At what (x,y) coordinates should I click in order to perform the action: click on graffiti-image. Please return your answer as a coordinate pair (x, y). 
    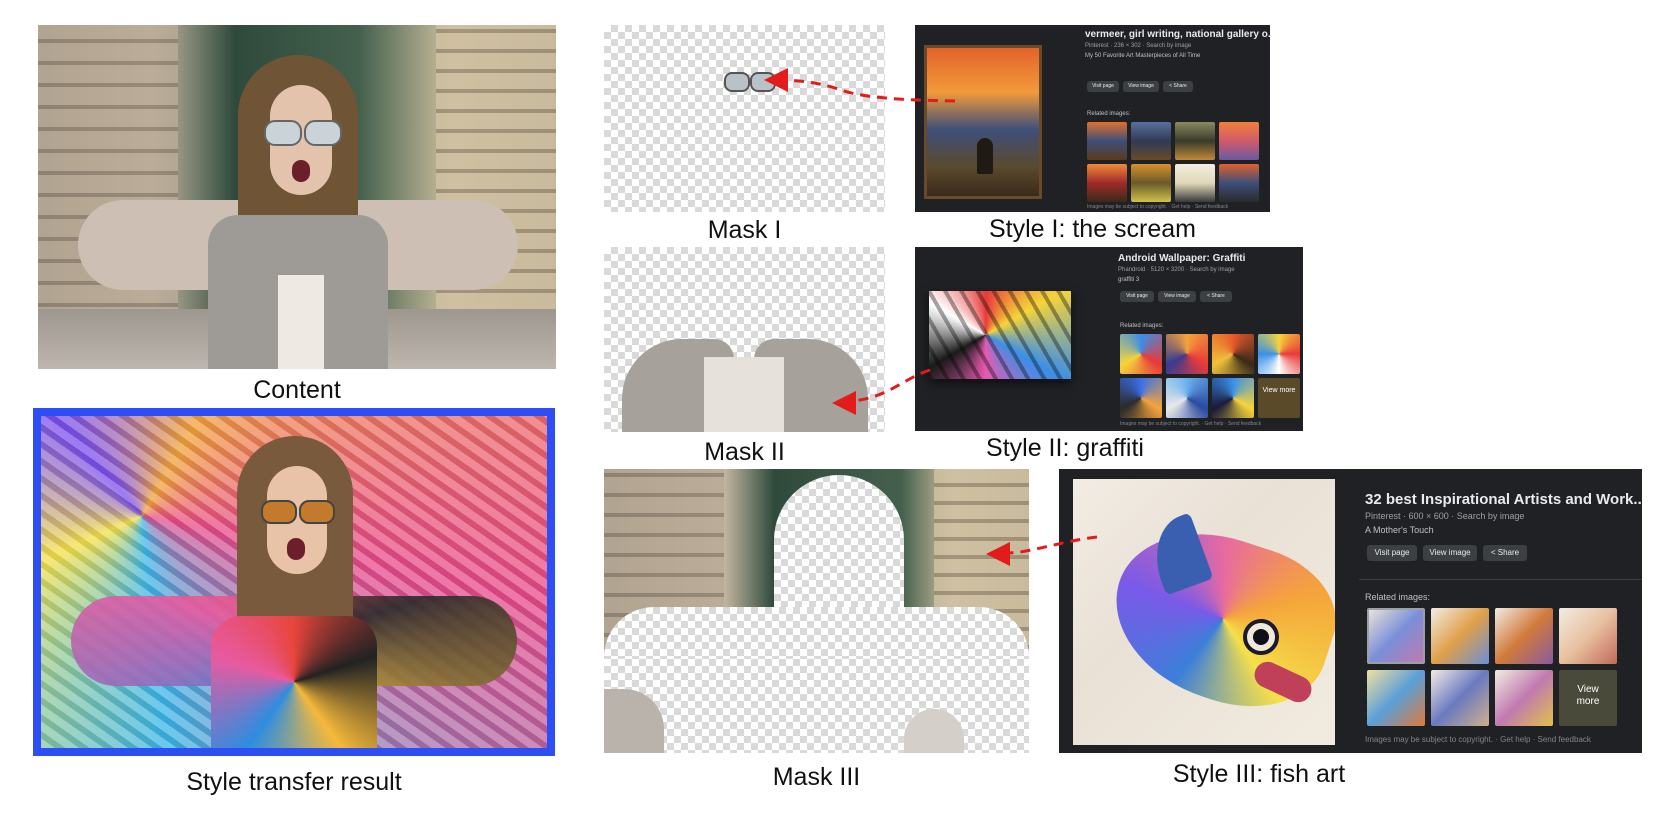
    Looking at the image, I should click on (1000, 335).